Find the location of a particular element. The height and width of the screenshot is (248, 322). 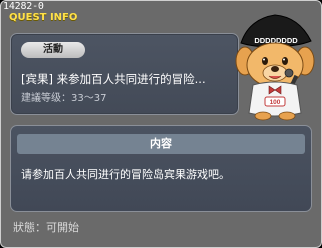

detail-description: 请参加百人共同进行的冒险岛宾果游戏吧。 is located at coordinates (125, 174).